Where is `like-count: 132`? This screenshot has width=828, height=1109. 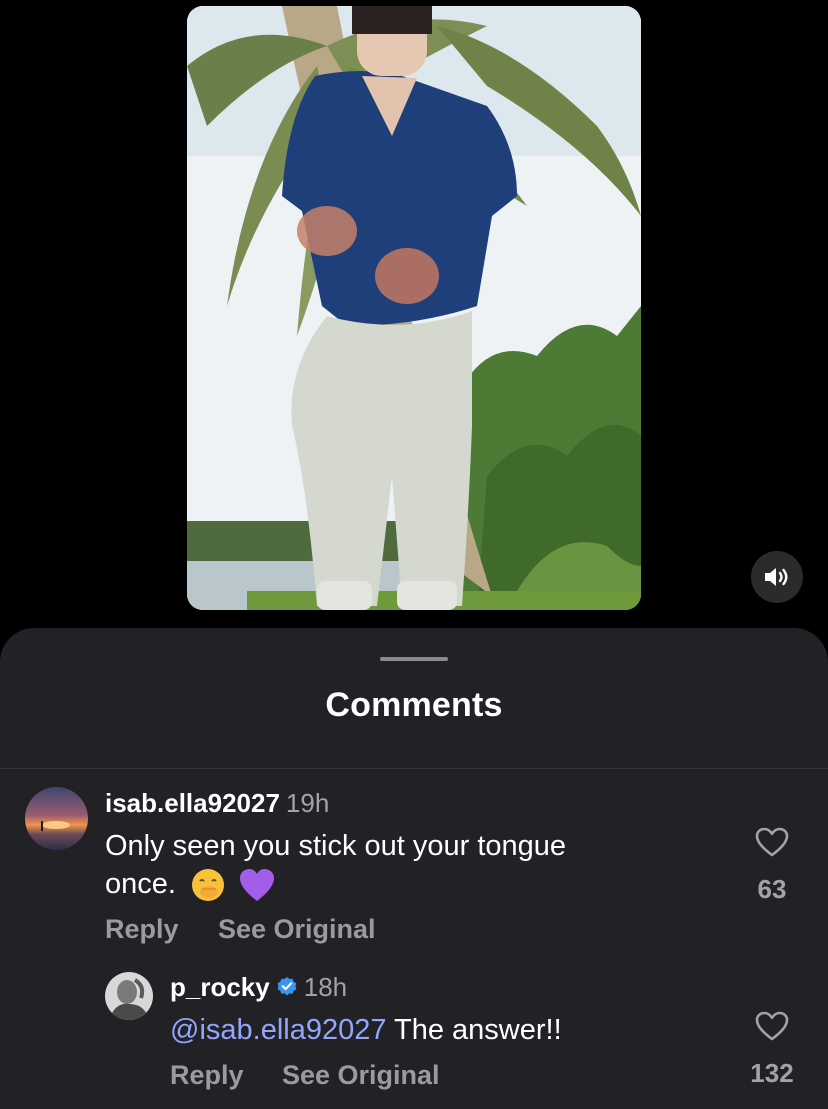 like-count: 132 is located at coordinates (772, 1073).